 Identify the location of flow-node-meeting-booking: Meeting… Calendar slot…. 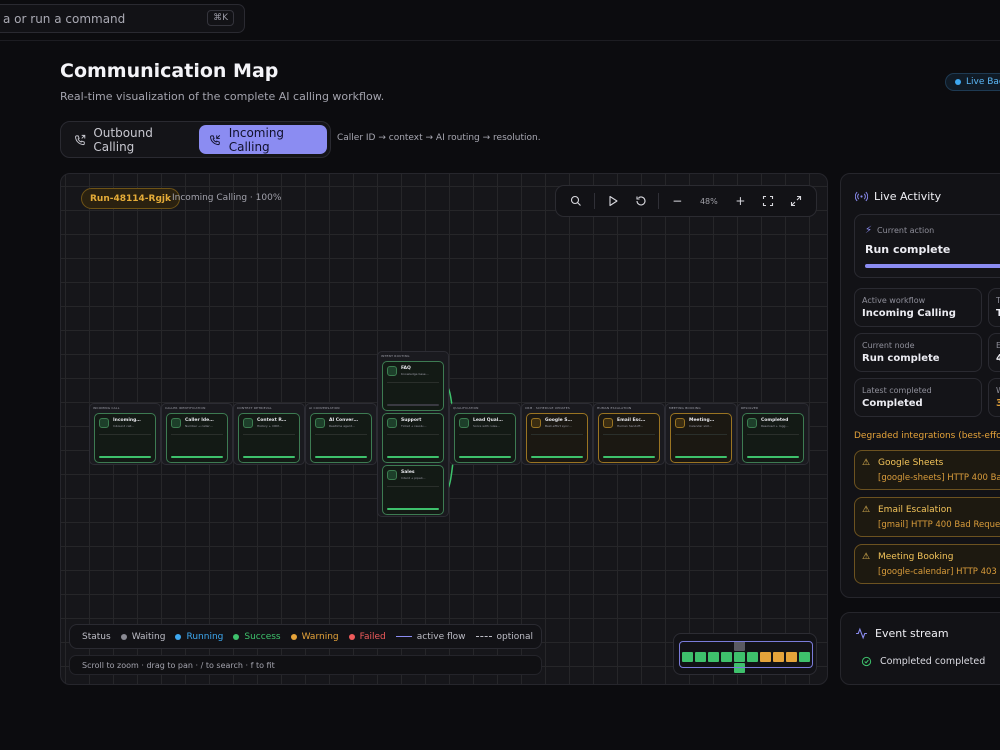
(701, 438).